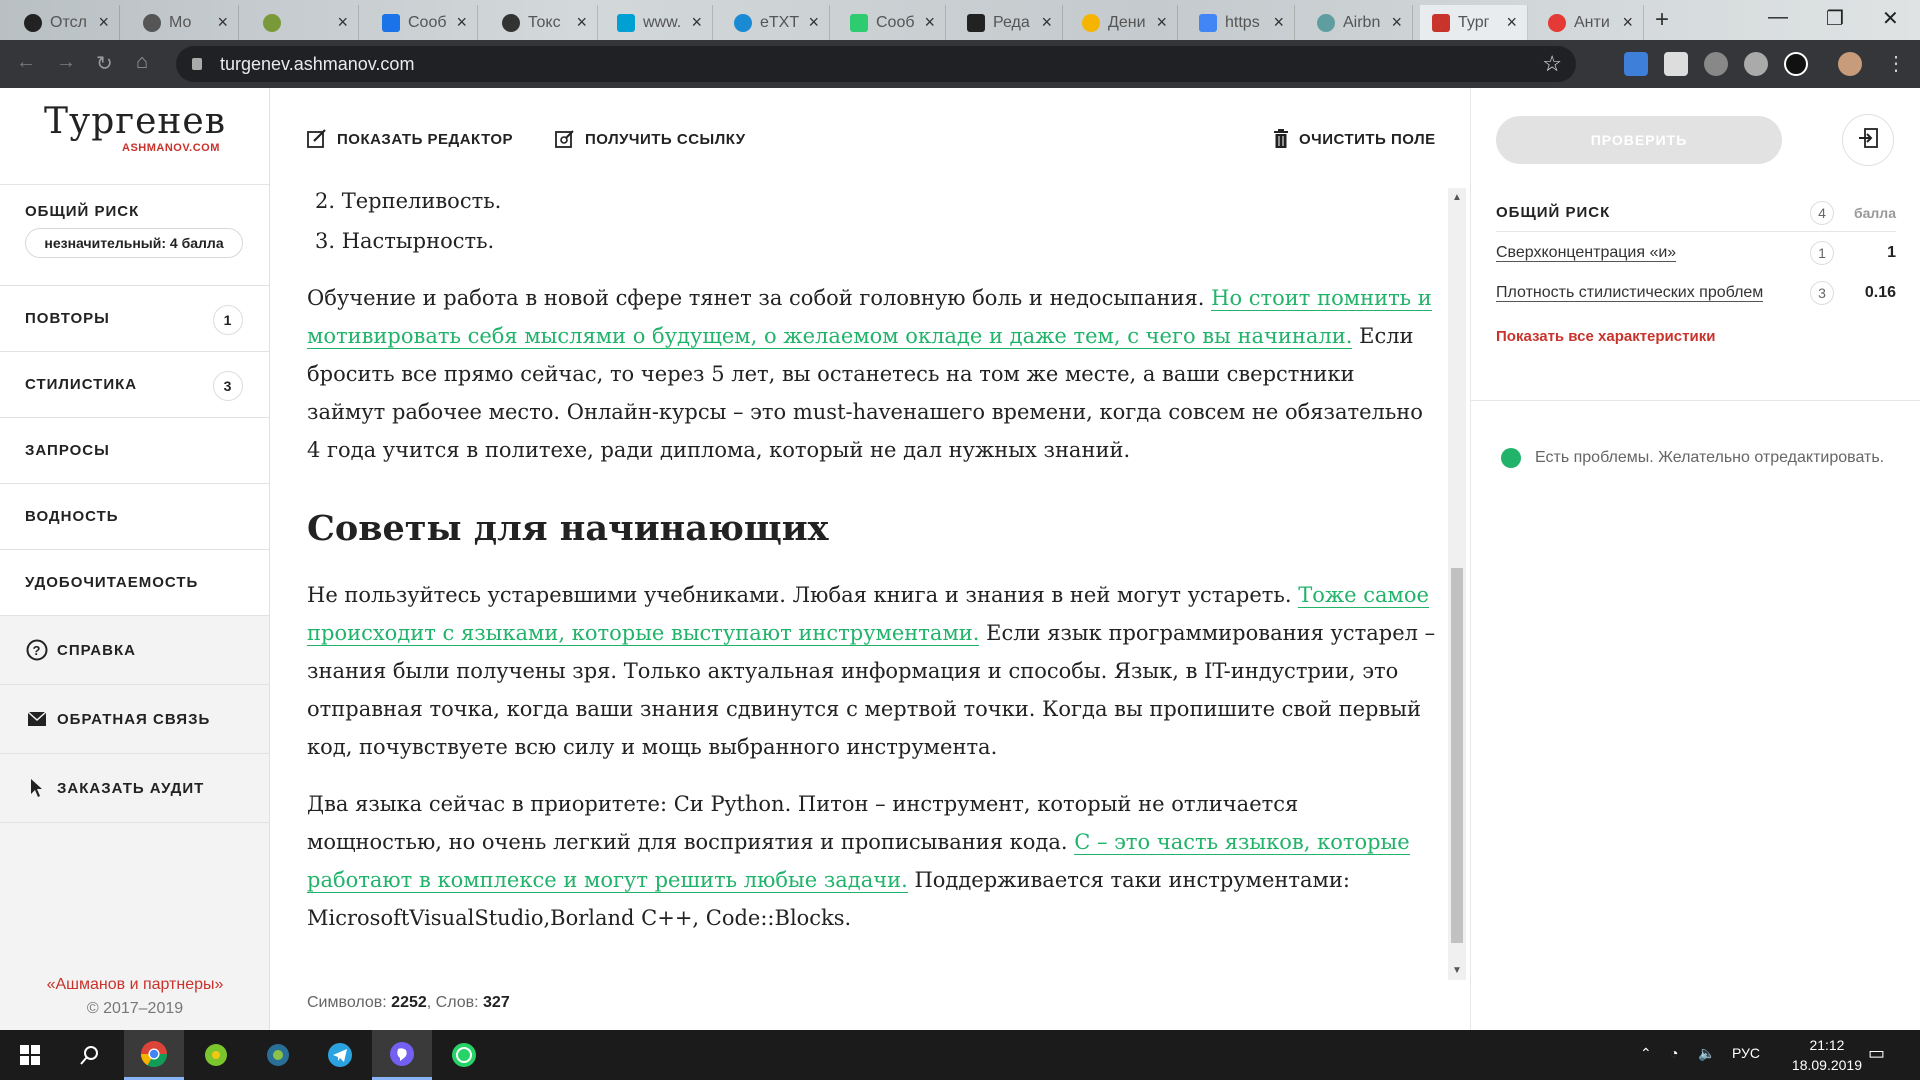  What do you see at coordinates (134, 136) in the screenshot?
I see `logo: Тургенев ASHMANOV.COM` at bounding box center [134, 136].